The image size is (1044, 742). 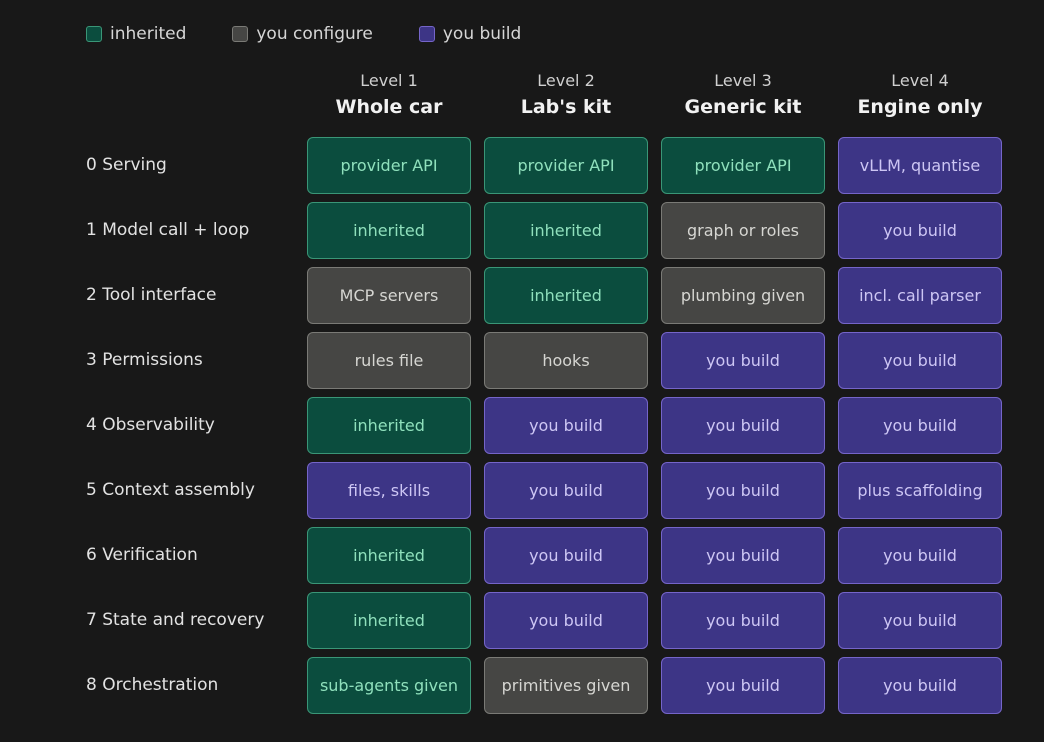 I want to click on column-level: Level 2, so click(x=566, y=80).